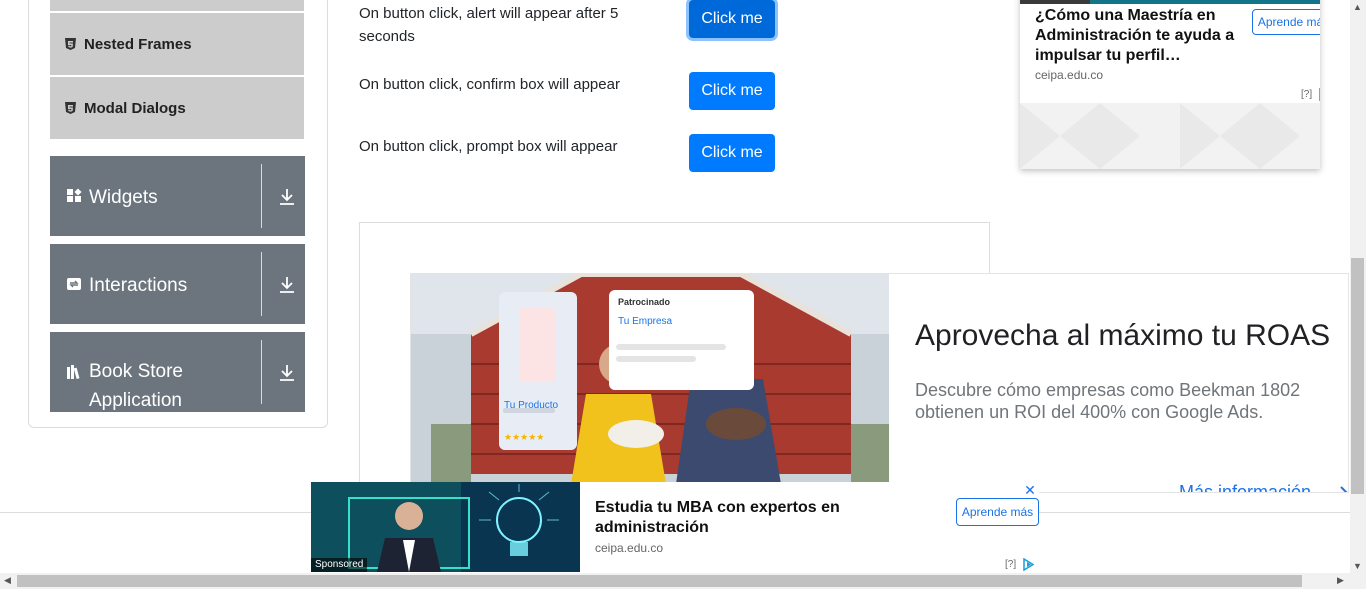 This screenshot has width=1366, height=589. What do you see at coordinates (1170, 136) in the screenshot?
I see `ad-pattern` at bounding box center [1170, 136].